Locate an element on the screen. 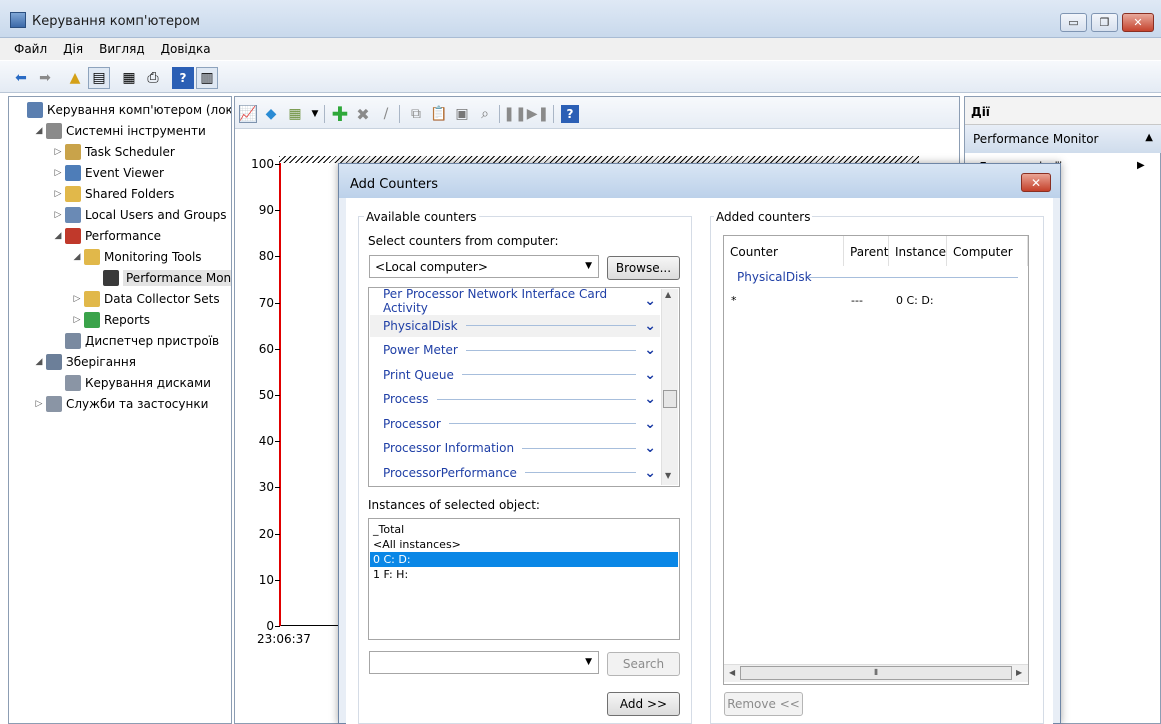  remove-button: Remove << is located at coordinates (763, 704).